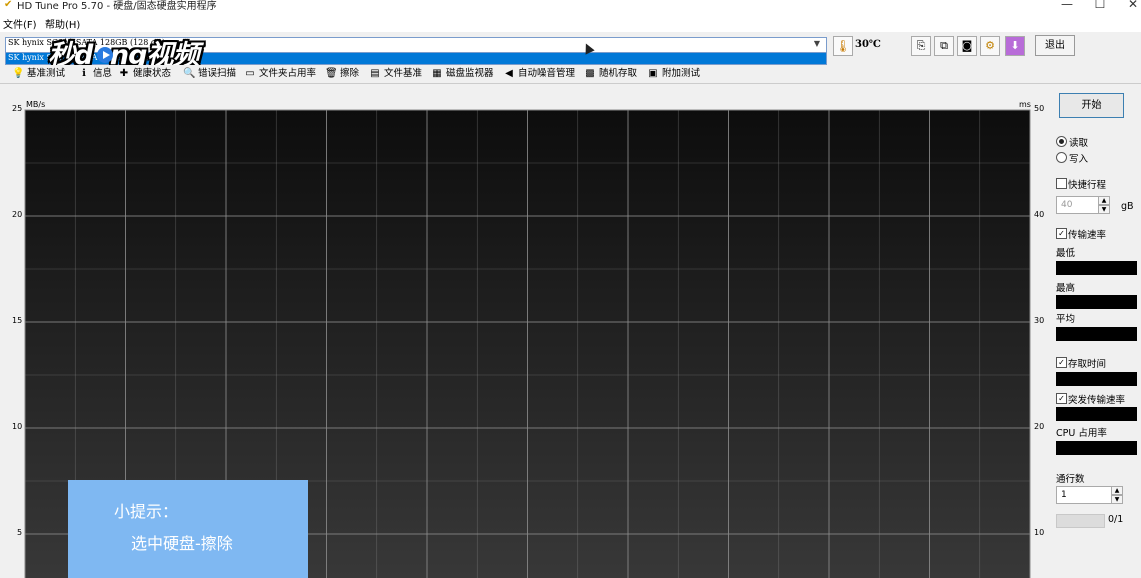  I want to click on passes-label: 通行数, so click(1070, 479).